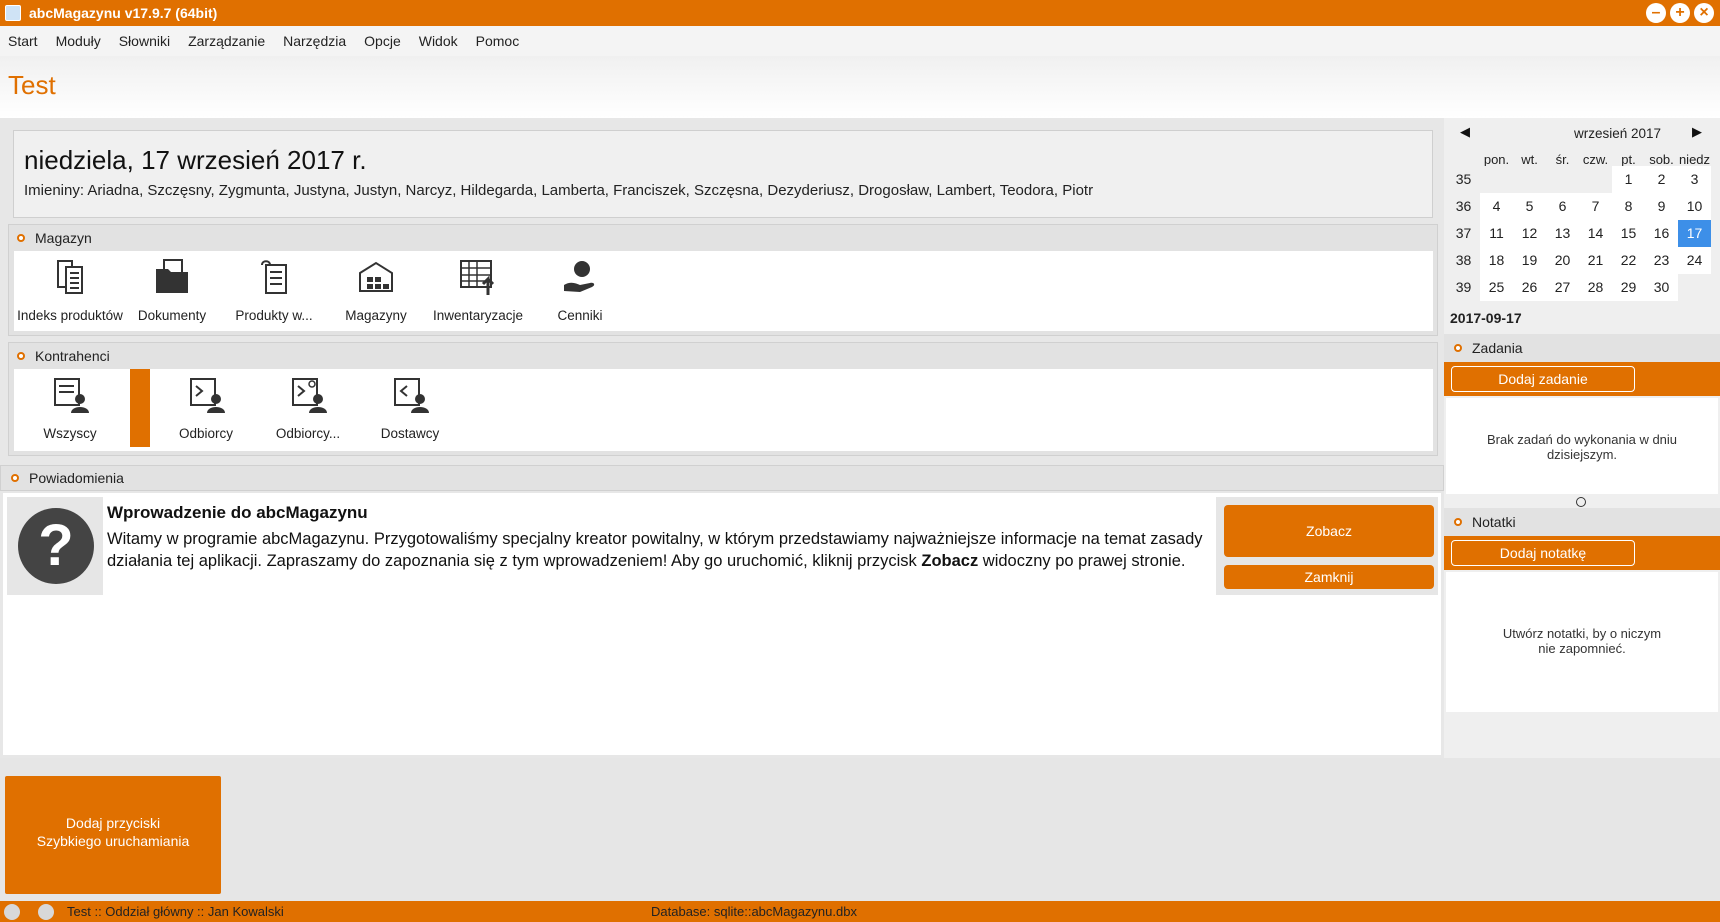  Describe the element at coordinates (376, 289) in the screenshot. I see `tile-magazyny: Magazyny` at that location.